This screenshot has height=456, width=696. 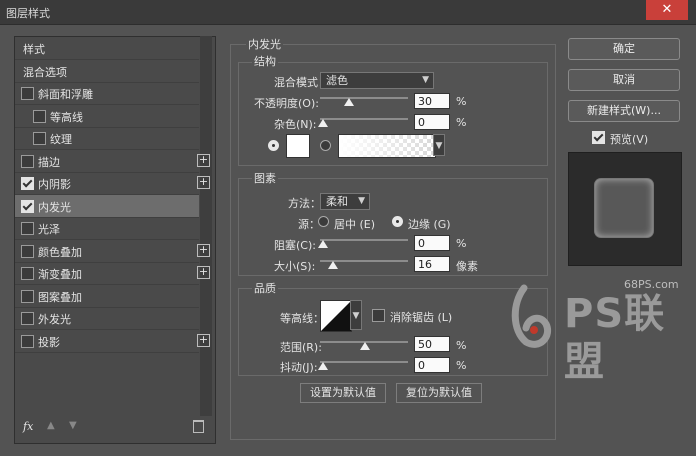 What do you see at coordinates (364, 98) in the screenshot?
I see `opacity-slider-track` at bounding box center [364, 98].